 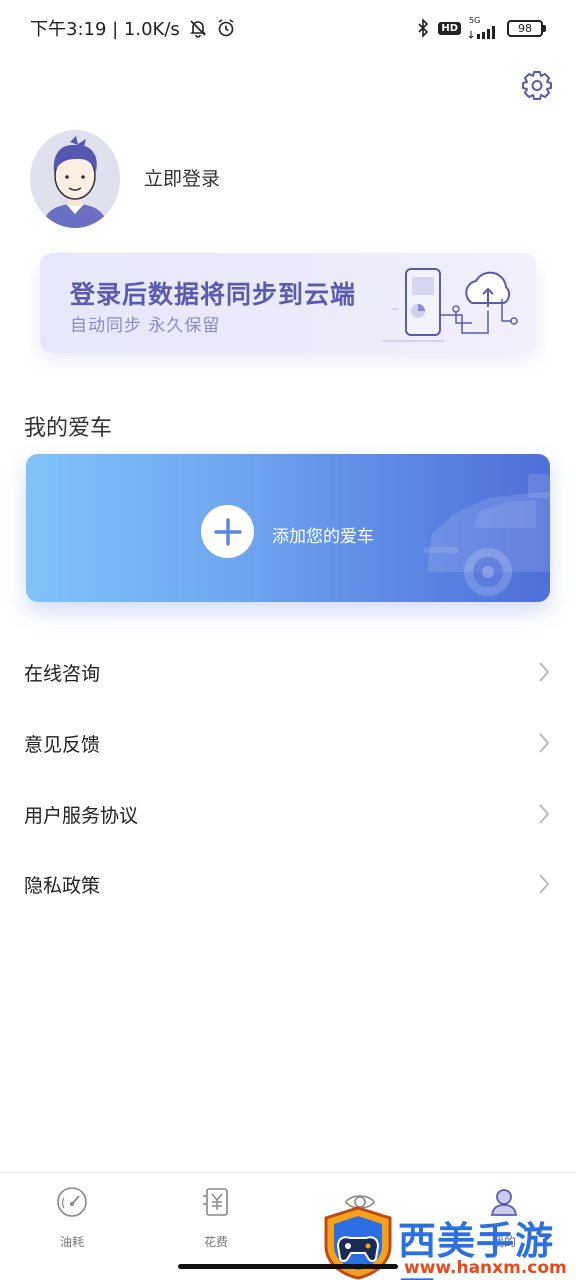 I want to click on menu-item-privacy-policy: 隐私政策, so click(x=288, y=884).